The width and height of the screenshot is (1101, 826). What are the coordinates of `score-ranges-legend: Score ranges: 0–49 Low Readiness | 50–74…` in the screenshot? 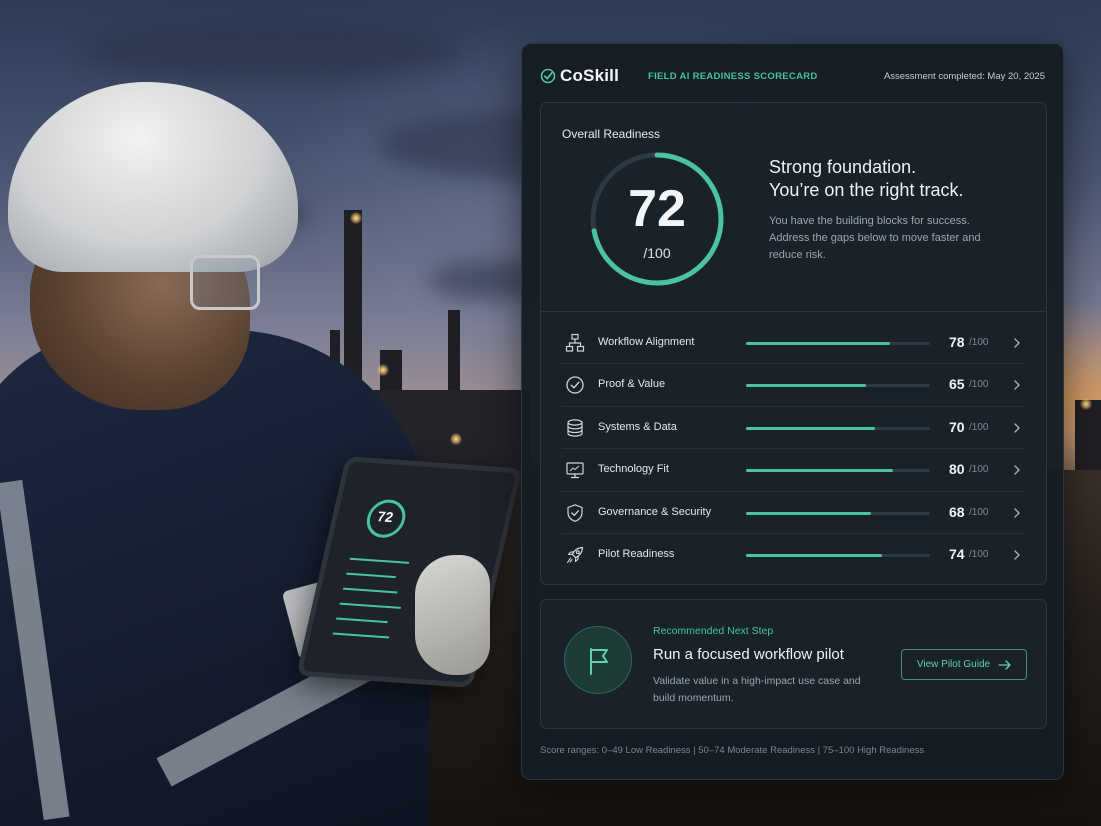 It's located at (732, 750).